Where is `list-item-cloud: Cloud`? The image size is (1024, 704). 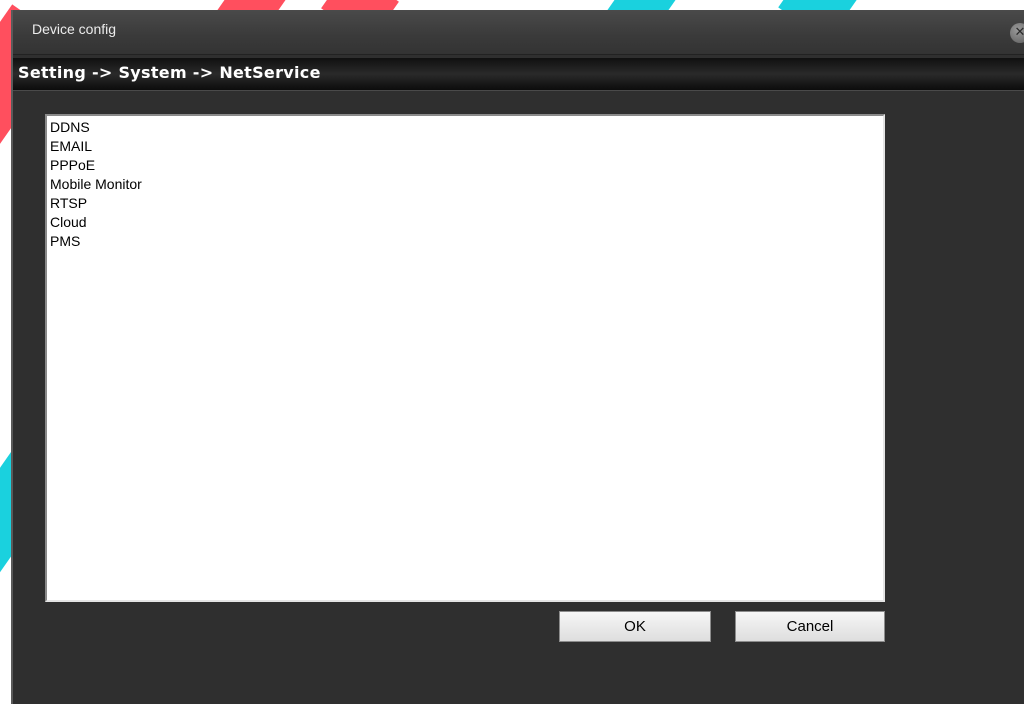 list-item-cloud: Cloud is located at coordinates (465, 222).